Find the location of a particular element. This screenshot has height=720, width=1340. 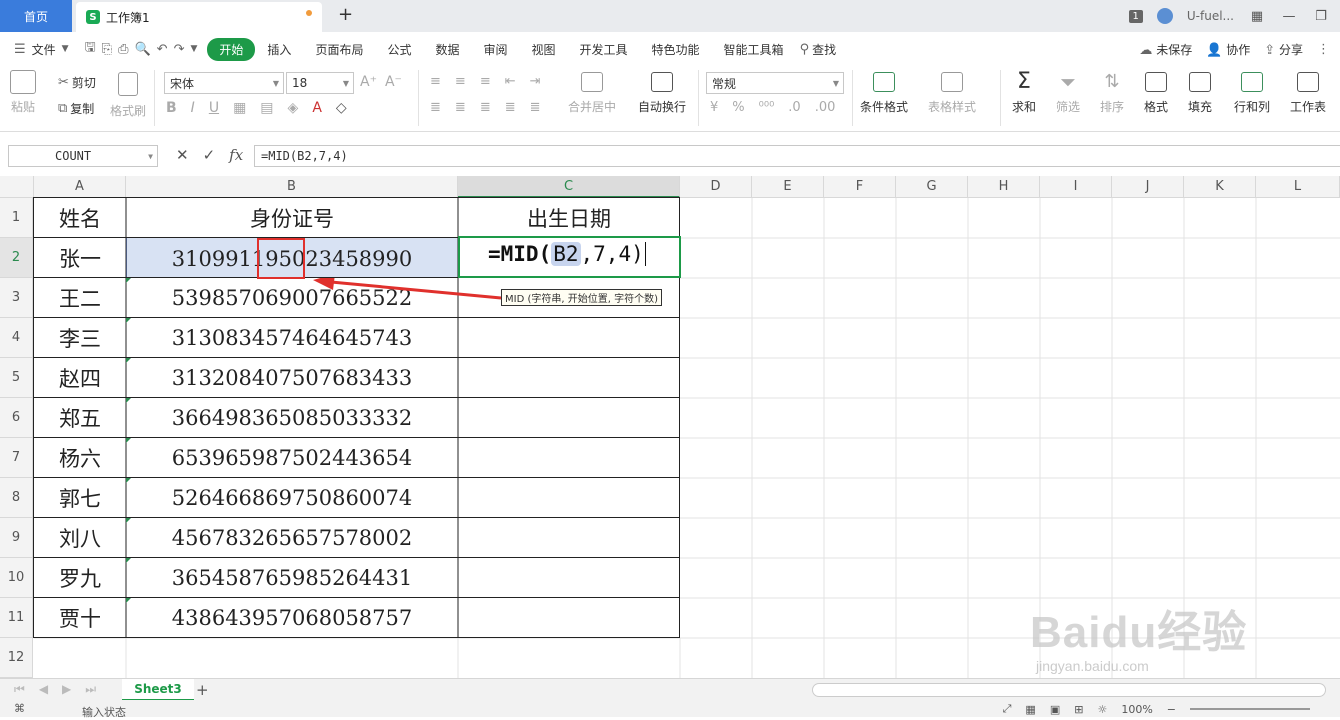

tab-special-features: 特色功能 is located at coordinates (676, 49).